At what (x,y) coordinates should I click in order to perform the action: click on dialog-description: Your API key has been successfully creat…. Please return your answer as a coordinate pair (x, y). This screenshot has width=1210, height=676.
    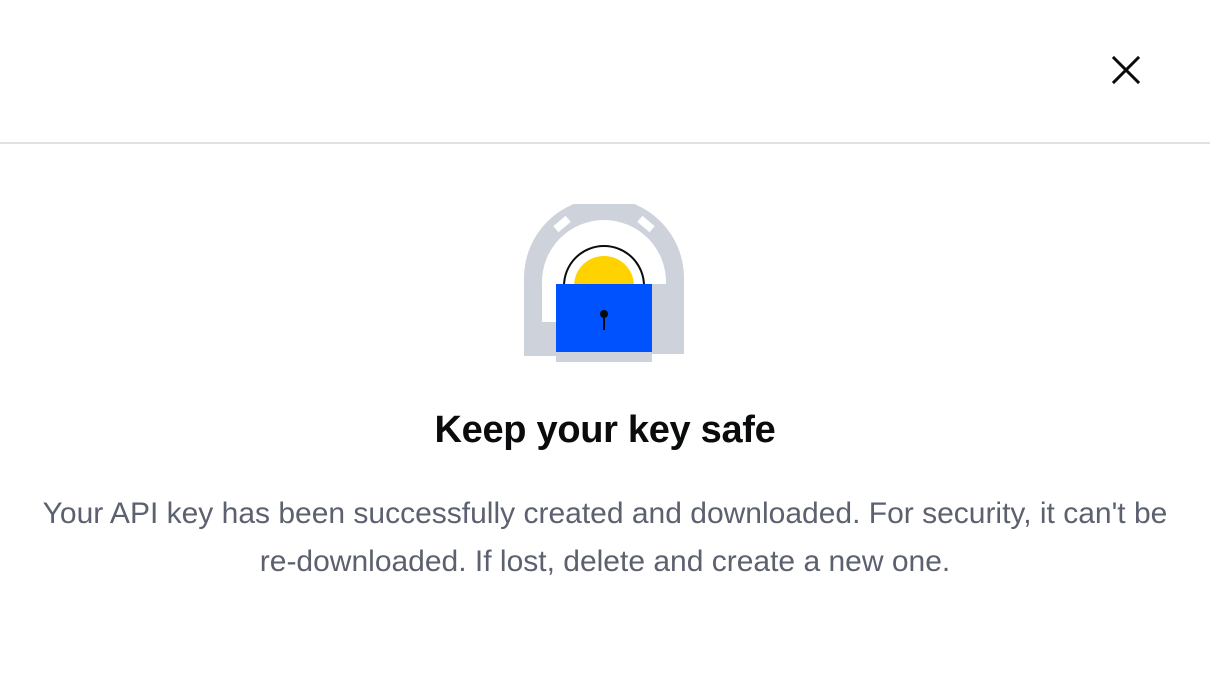
    Looking at the image, I should click on (605, 537).